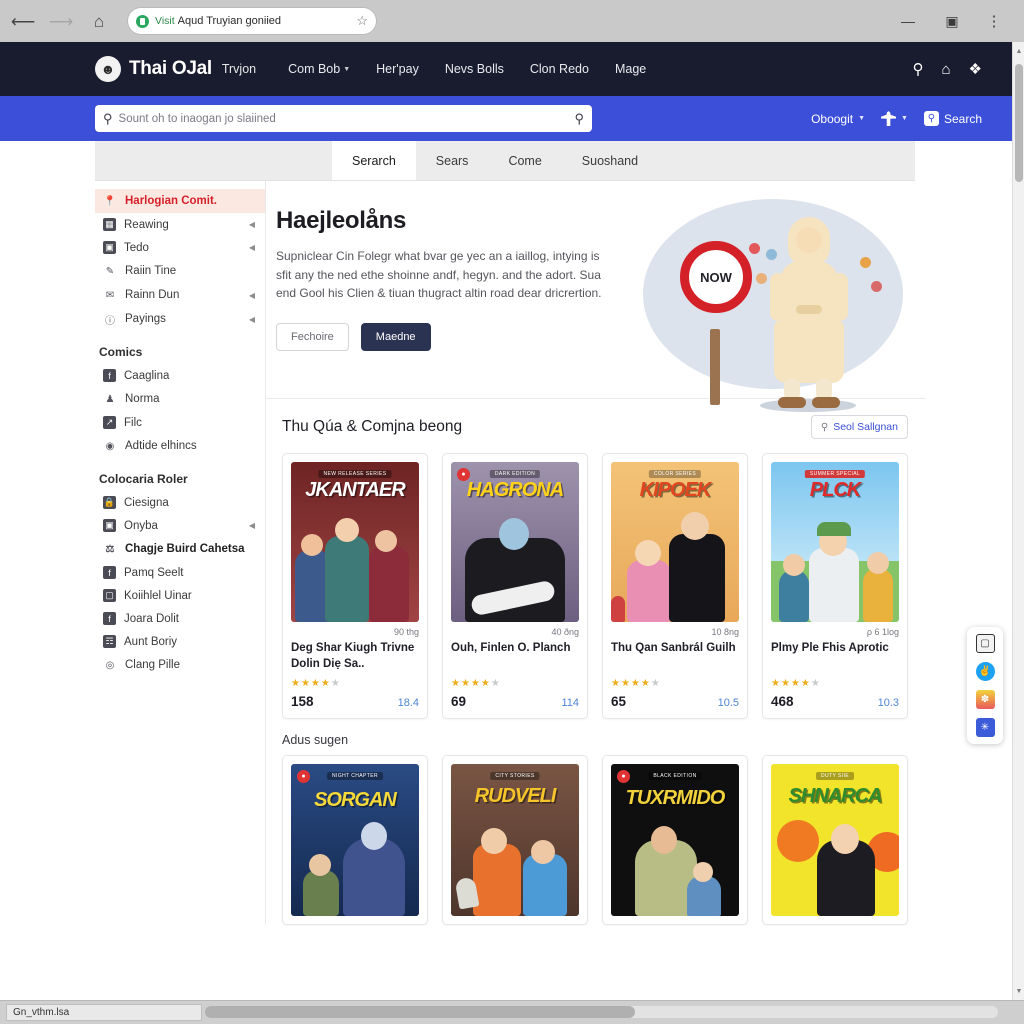 This screenshot has width=1024, height=1024. What do you see at coordinates (985, 671) in the screenshot?
I see `twitter-icon: ✌` at bounding box center [985, 671].